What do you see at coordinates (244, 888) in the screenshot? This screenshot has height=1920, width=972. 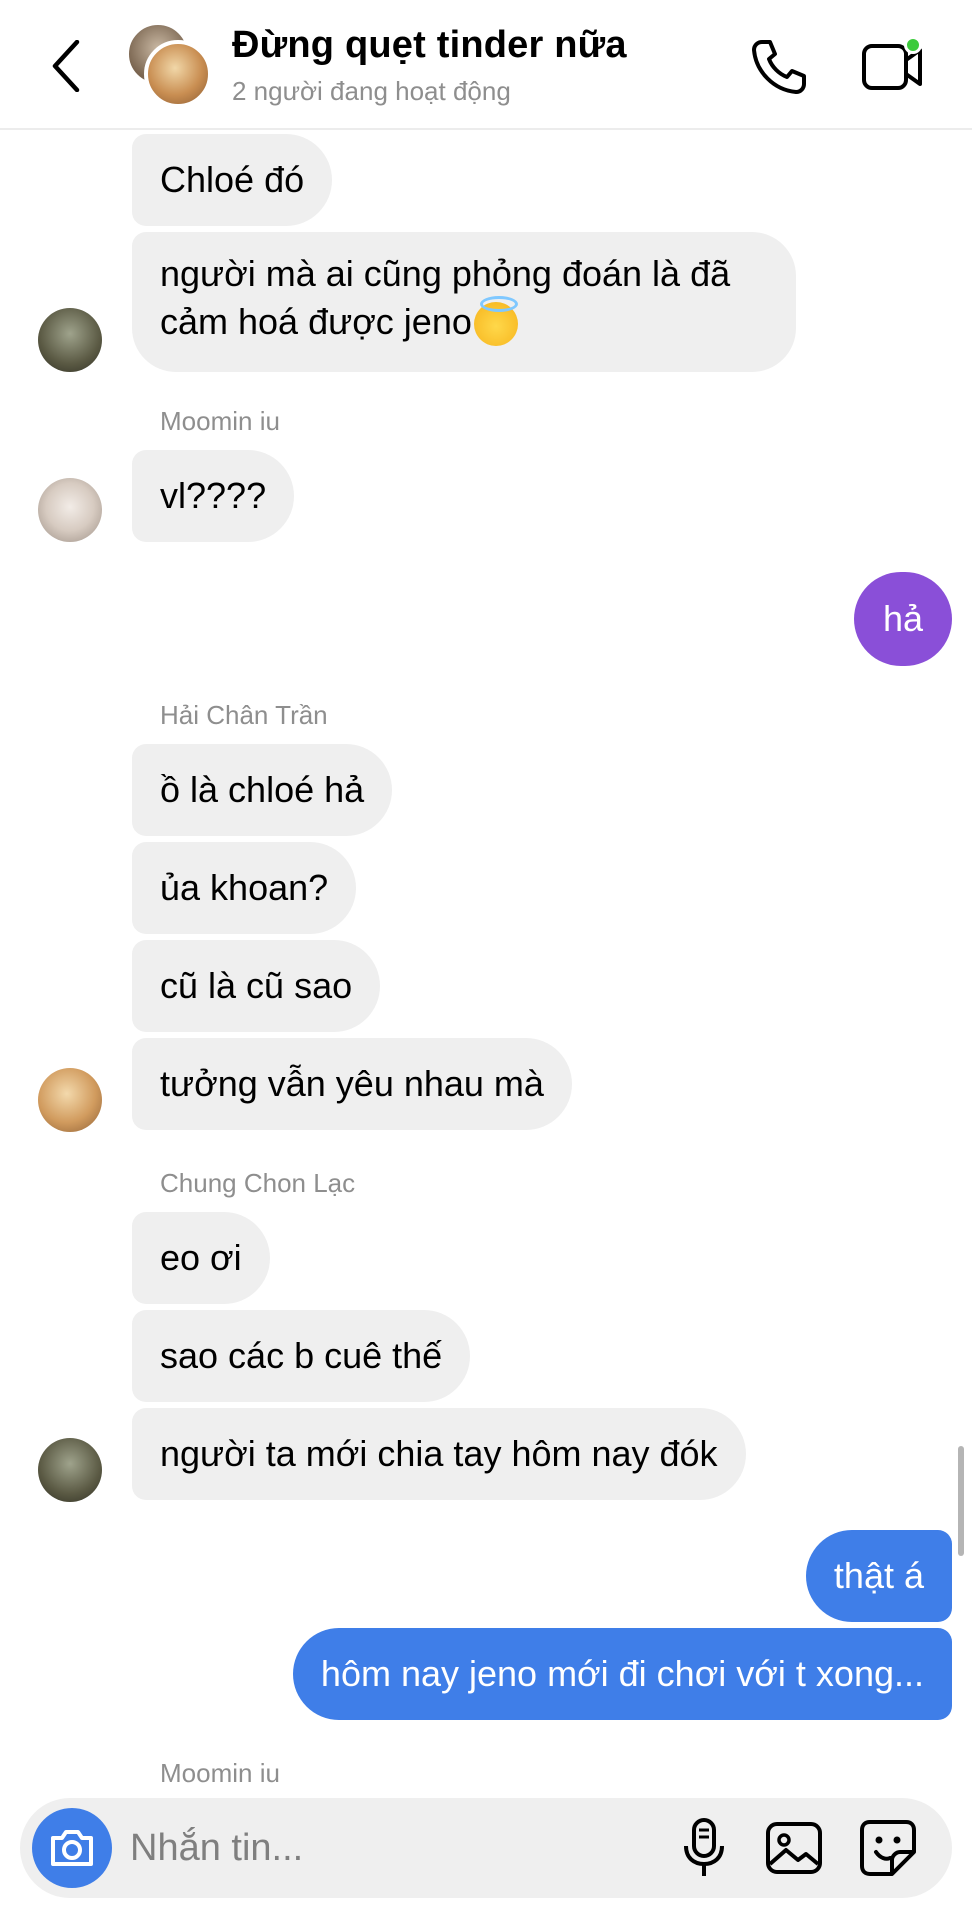 I see `message-bubble-incoming: ủa khoan?` at bounding box center [244, 888].